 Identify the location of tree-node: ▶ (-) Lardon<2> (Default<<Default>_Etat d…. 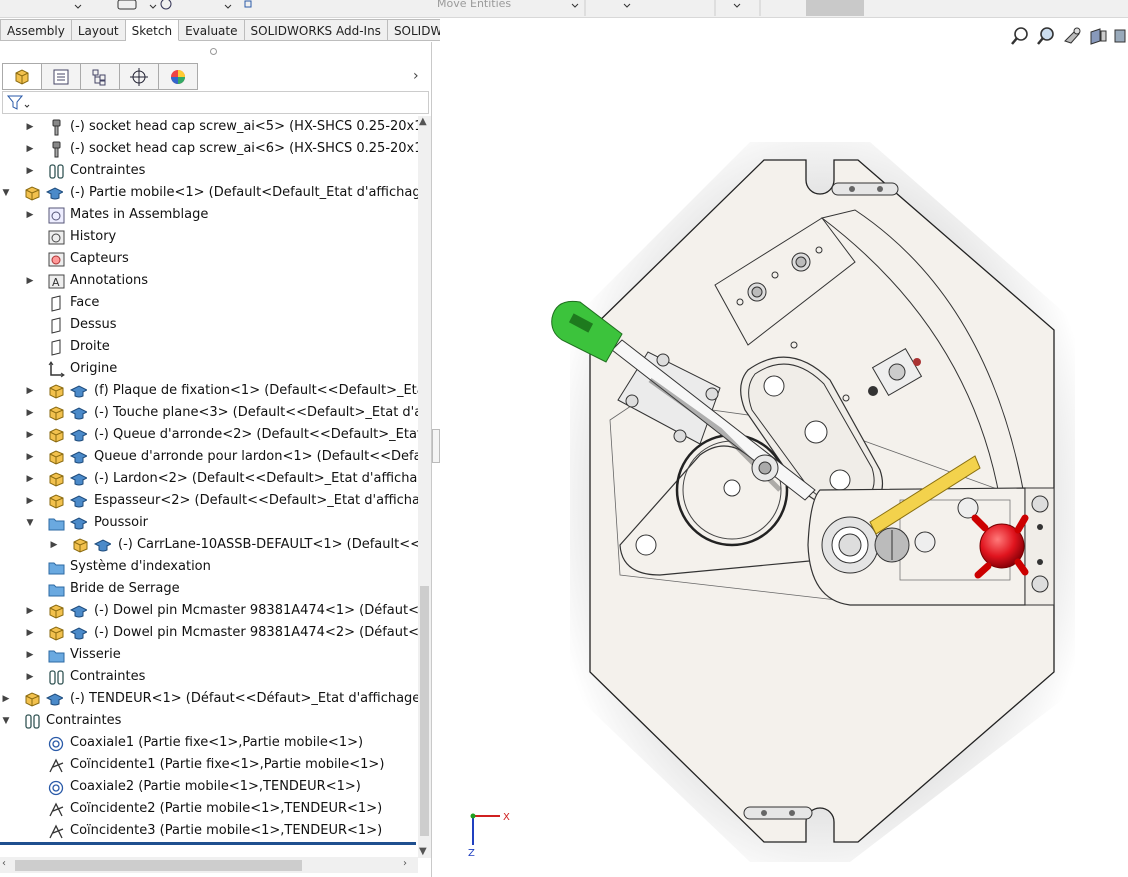
(209, 479).